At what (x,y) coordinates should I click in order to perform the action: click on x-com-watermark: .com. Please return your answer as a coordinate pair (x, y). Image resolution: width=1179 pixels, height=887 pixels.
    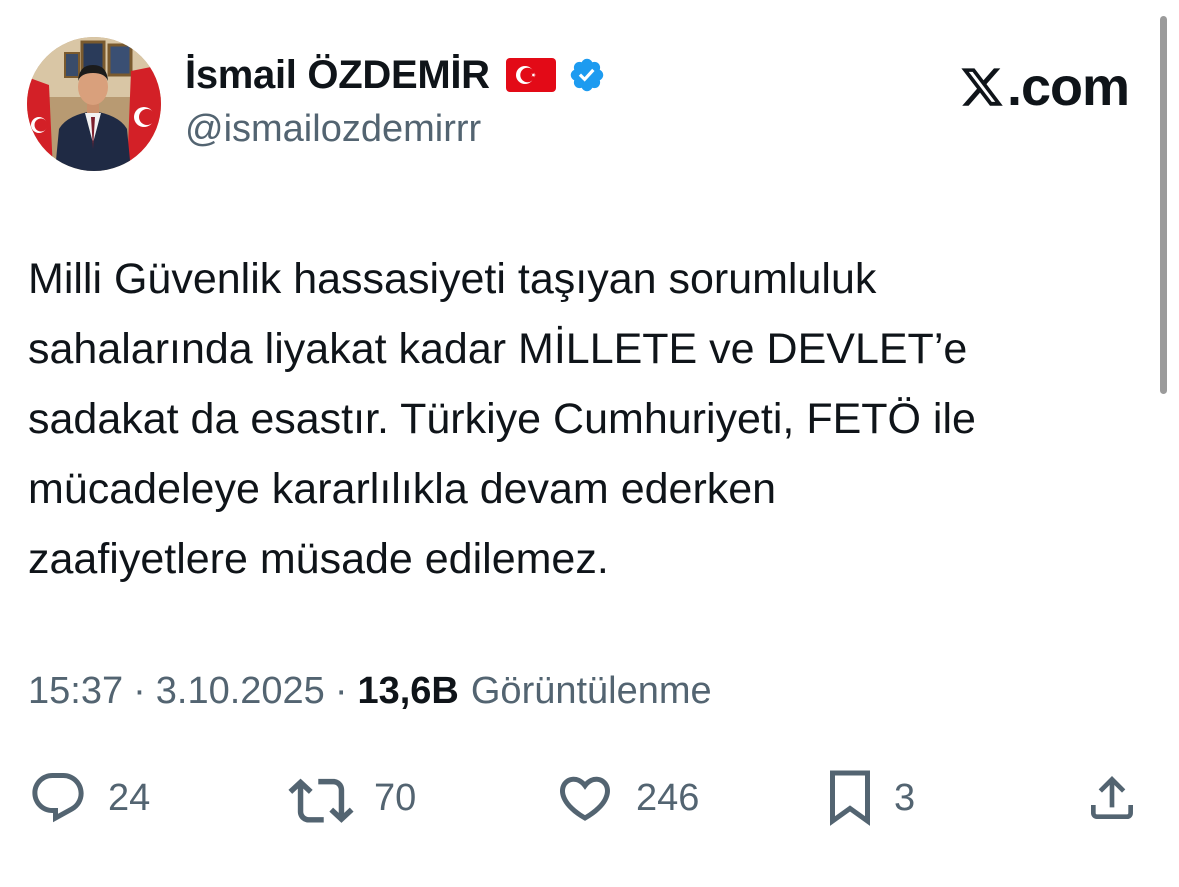
    Looking at the image, I should click on (1044, 87).